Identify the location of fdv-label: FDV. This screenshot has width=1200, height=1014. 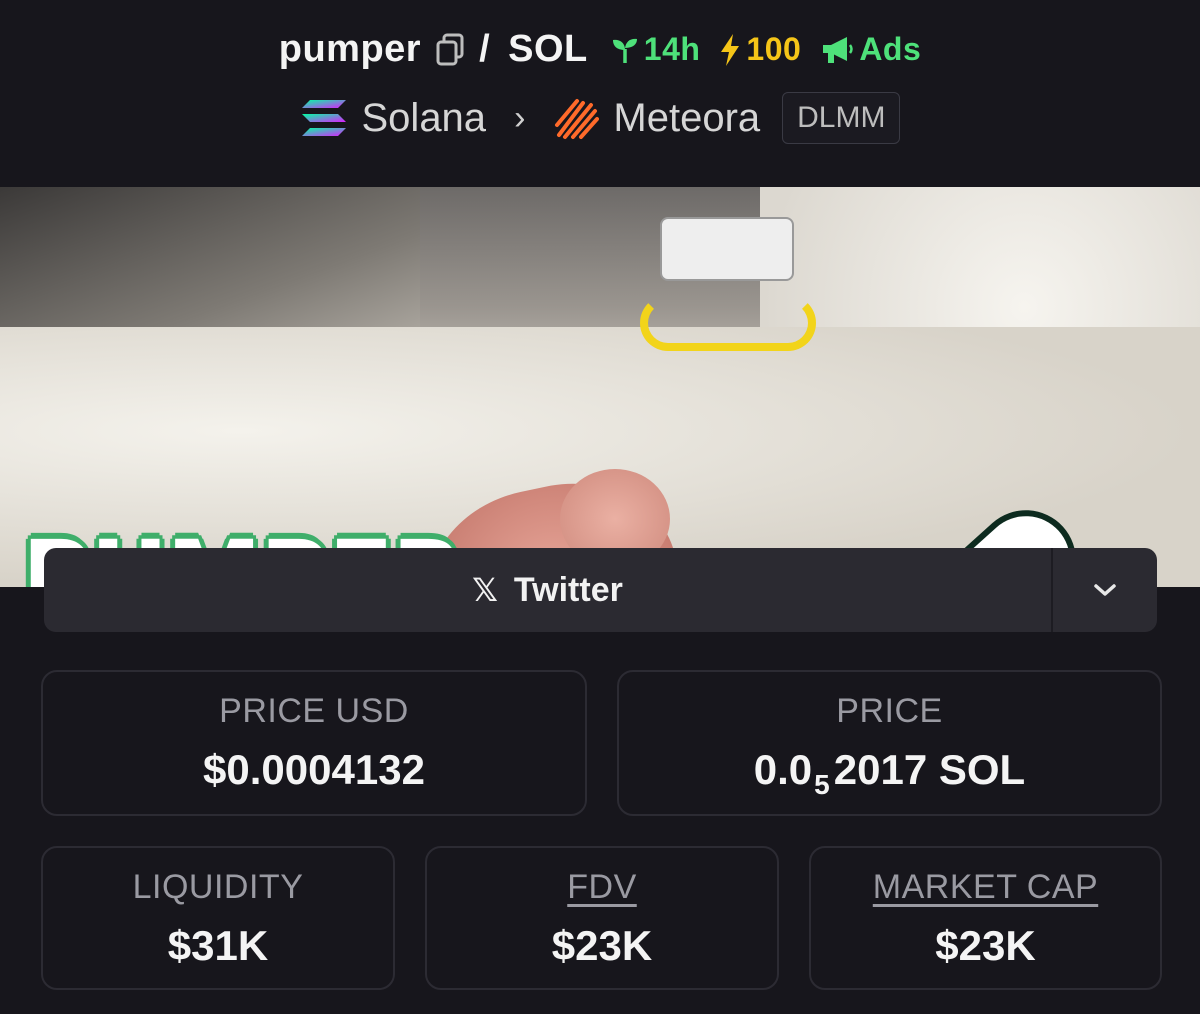
(602, 887).